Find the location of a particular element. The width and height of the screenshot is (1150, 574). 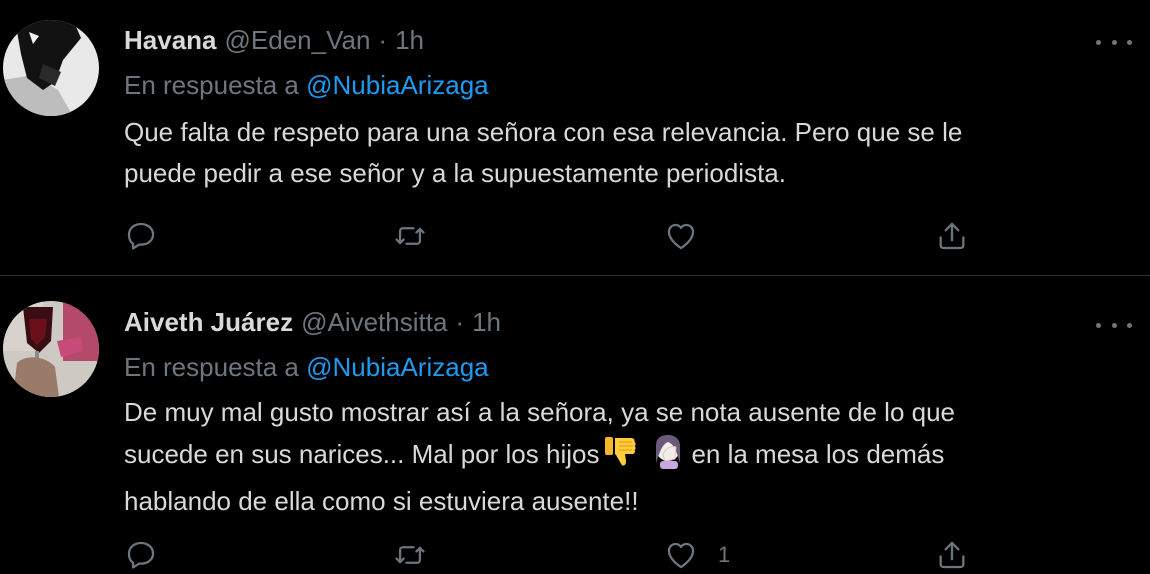

tweet-header: Havana @Eden_Van · 1h is located at coordinates (274, 40).